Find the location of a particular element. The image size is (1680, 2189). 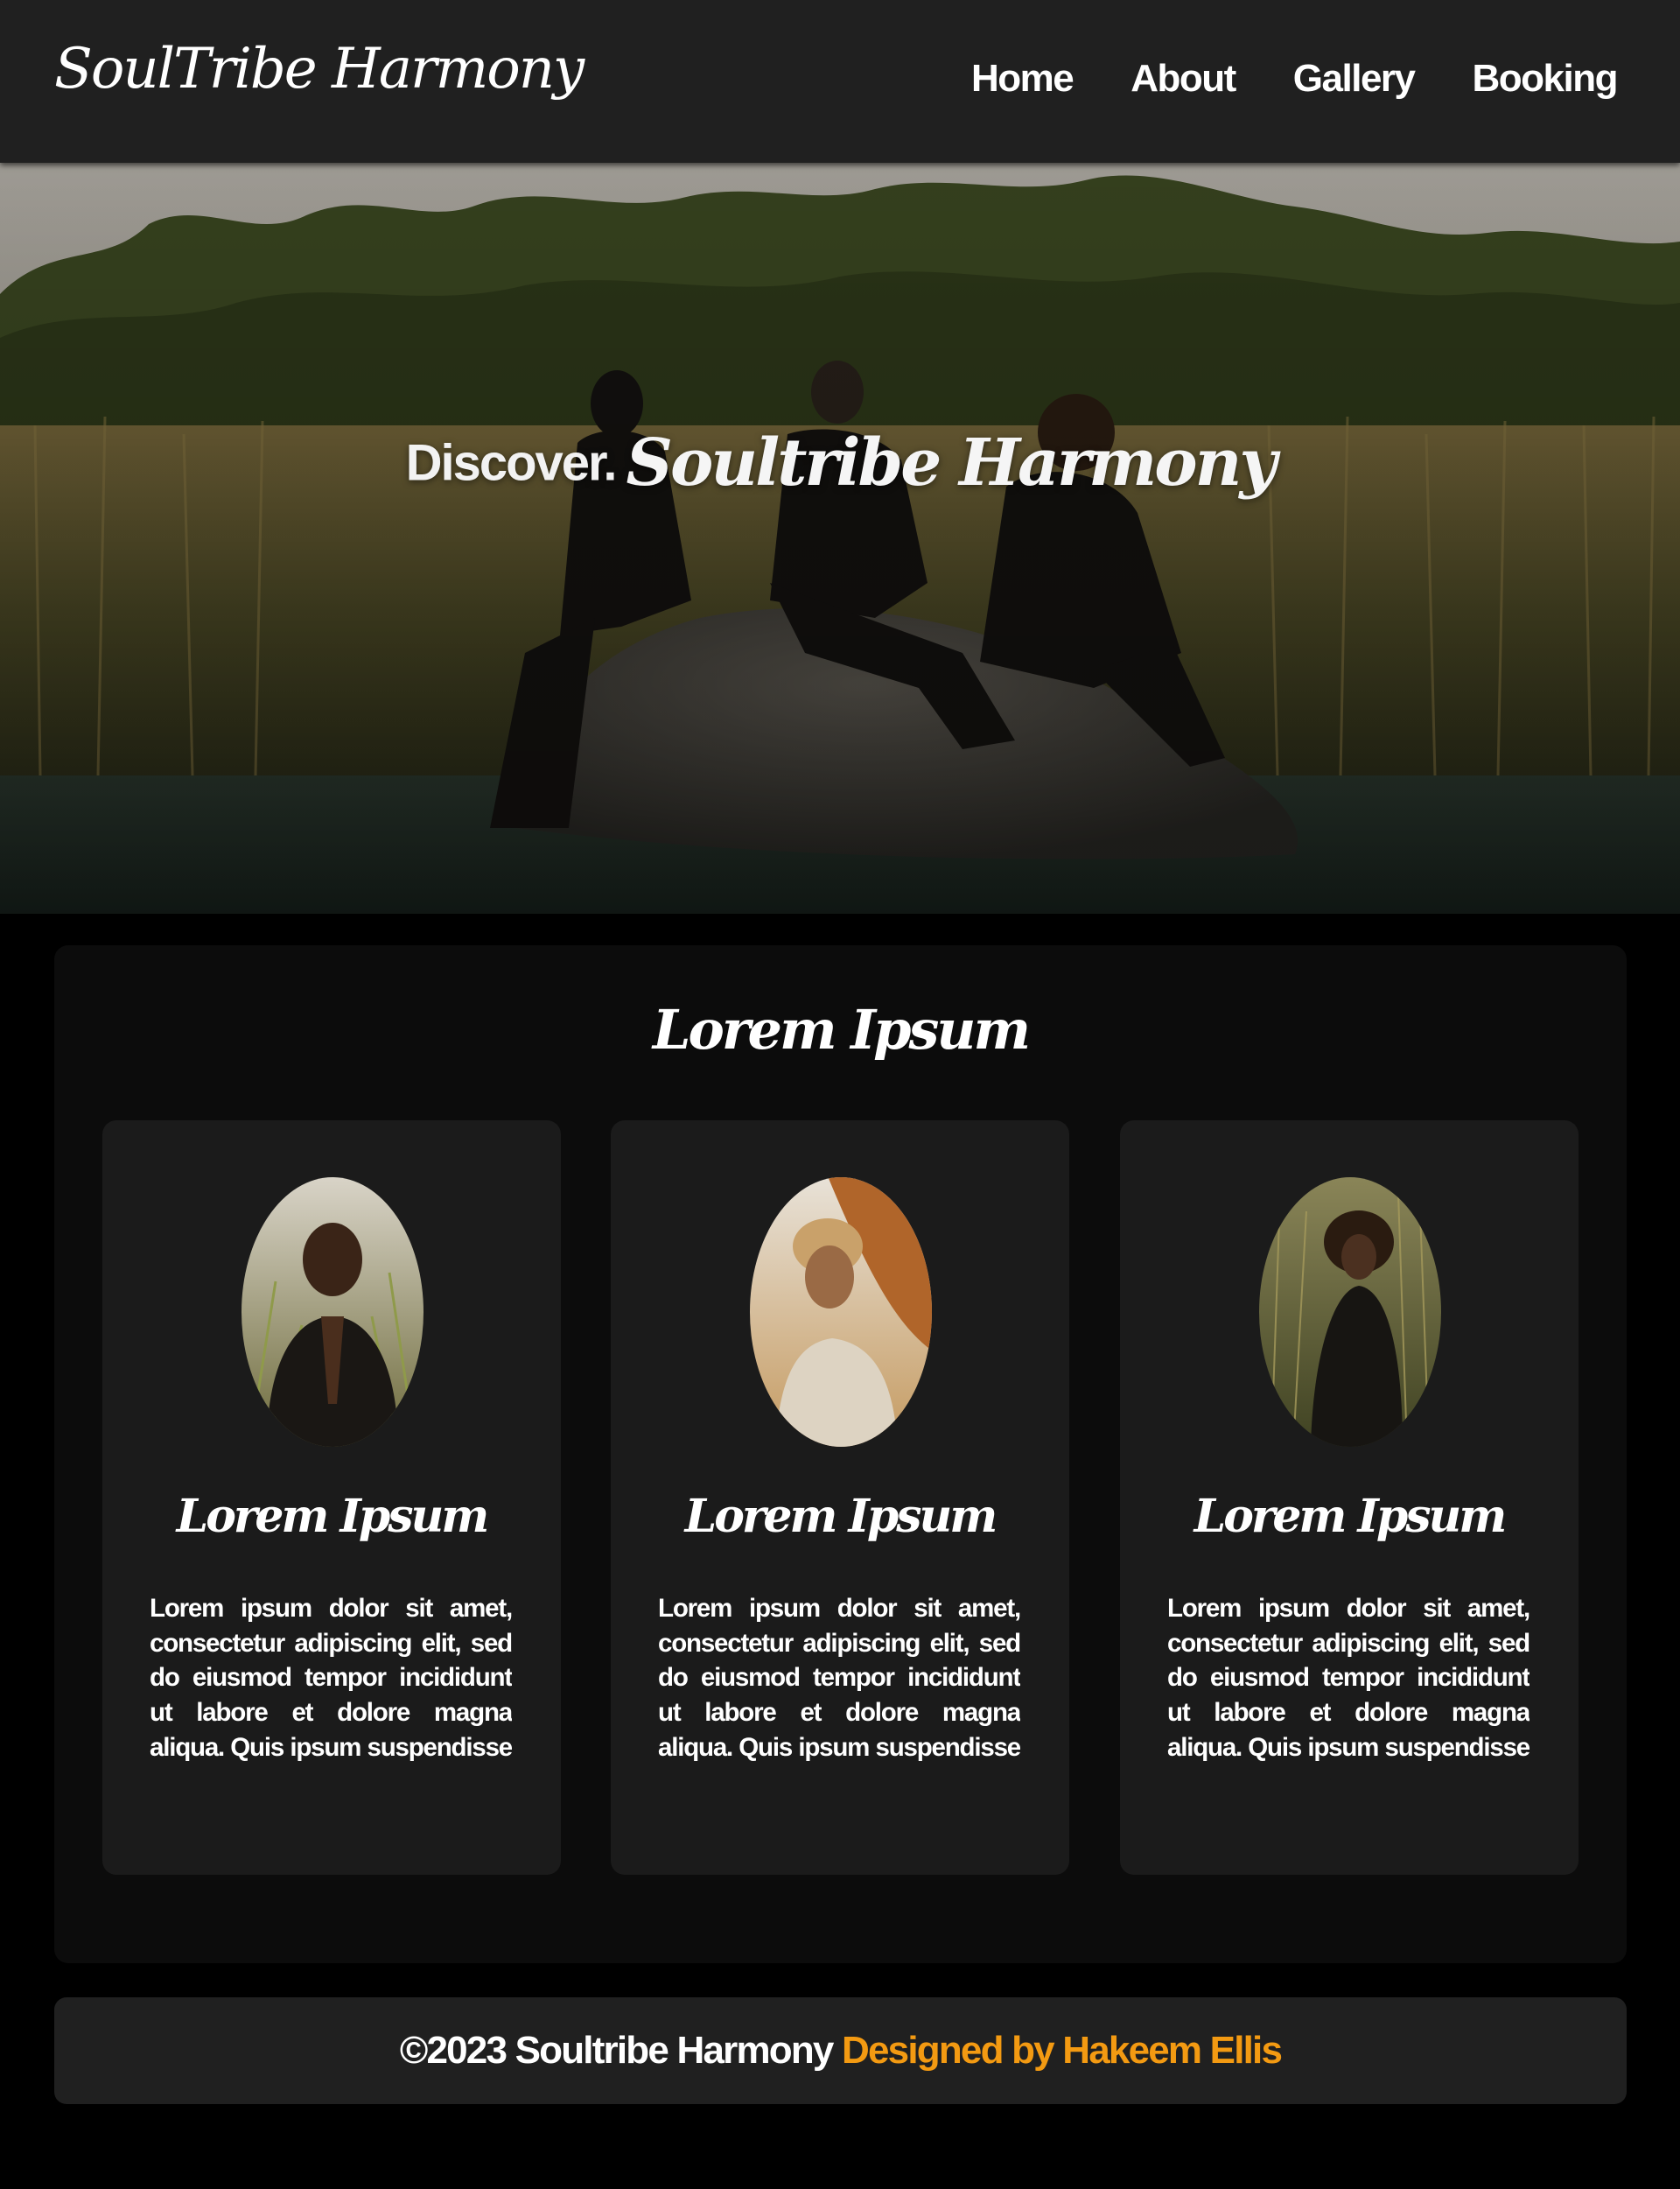

nav-about-link: About is located at coordinates (1183, 79).